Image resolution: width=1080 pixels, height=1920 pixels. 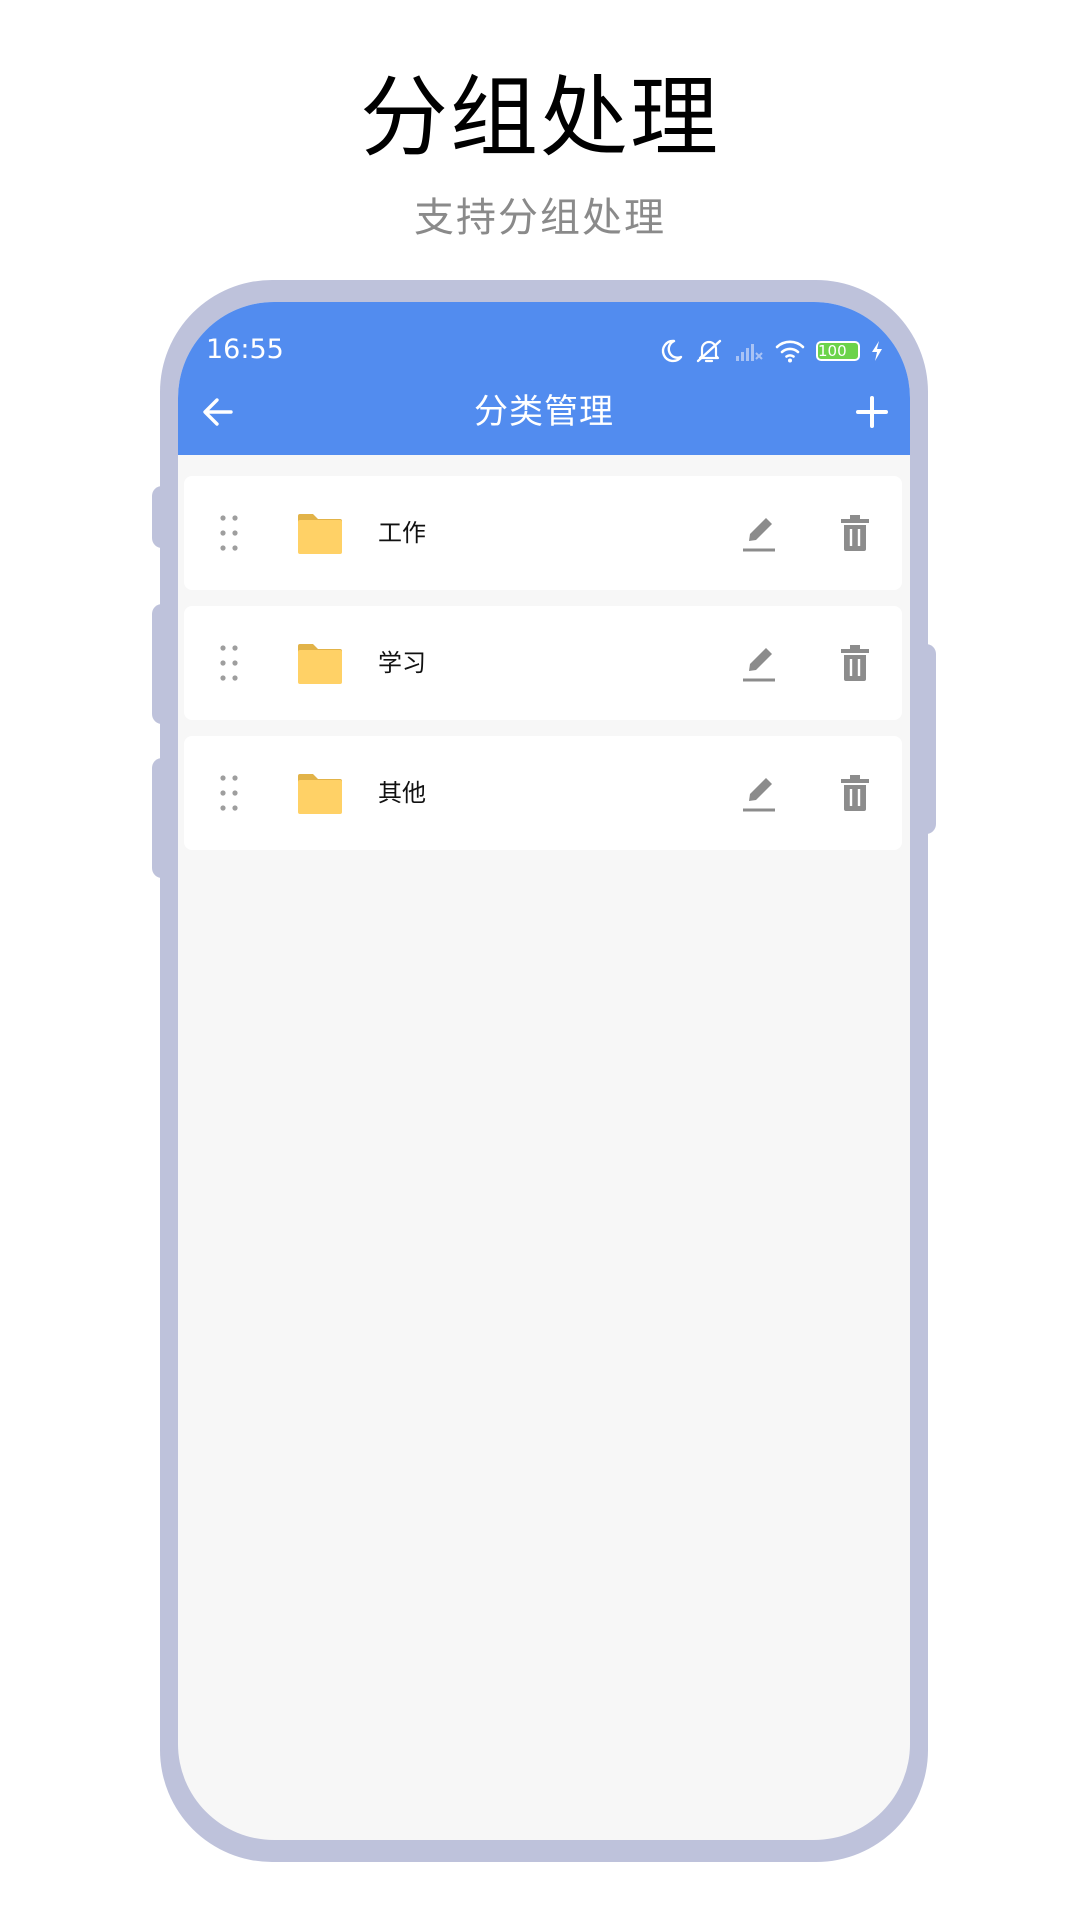 I want to click on category-list: 工作 学习 其他, so click(x=543, y=671).